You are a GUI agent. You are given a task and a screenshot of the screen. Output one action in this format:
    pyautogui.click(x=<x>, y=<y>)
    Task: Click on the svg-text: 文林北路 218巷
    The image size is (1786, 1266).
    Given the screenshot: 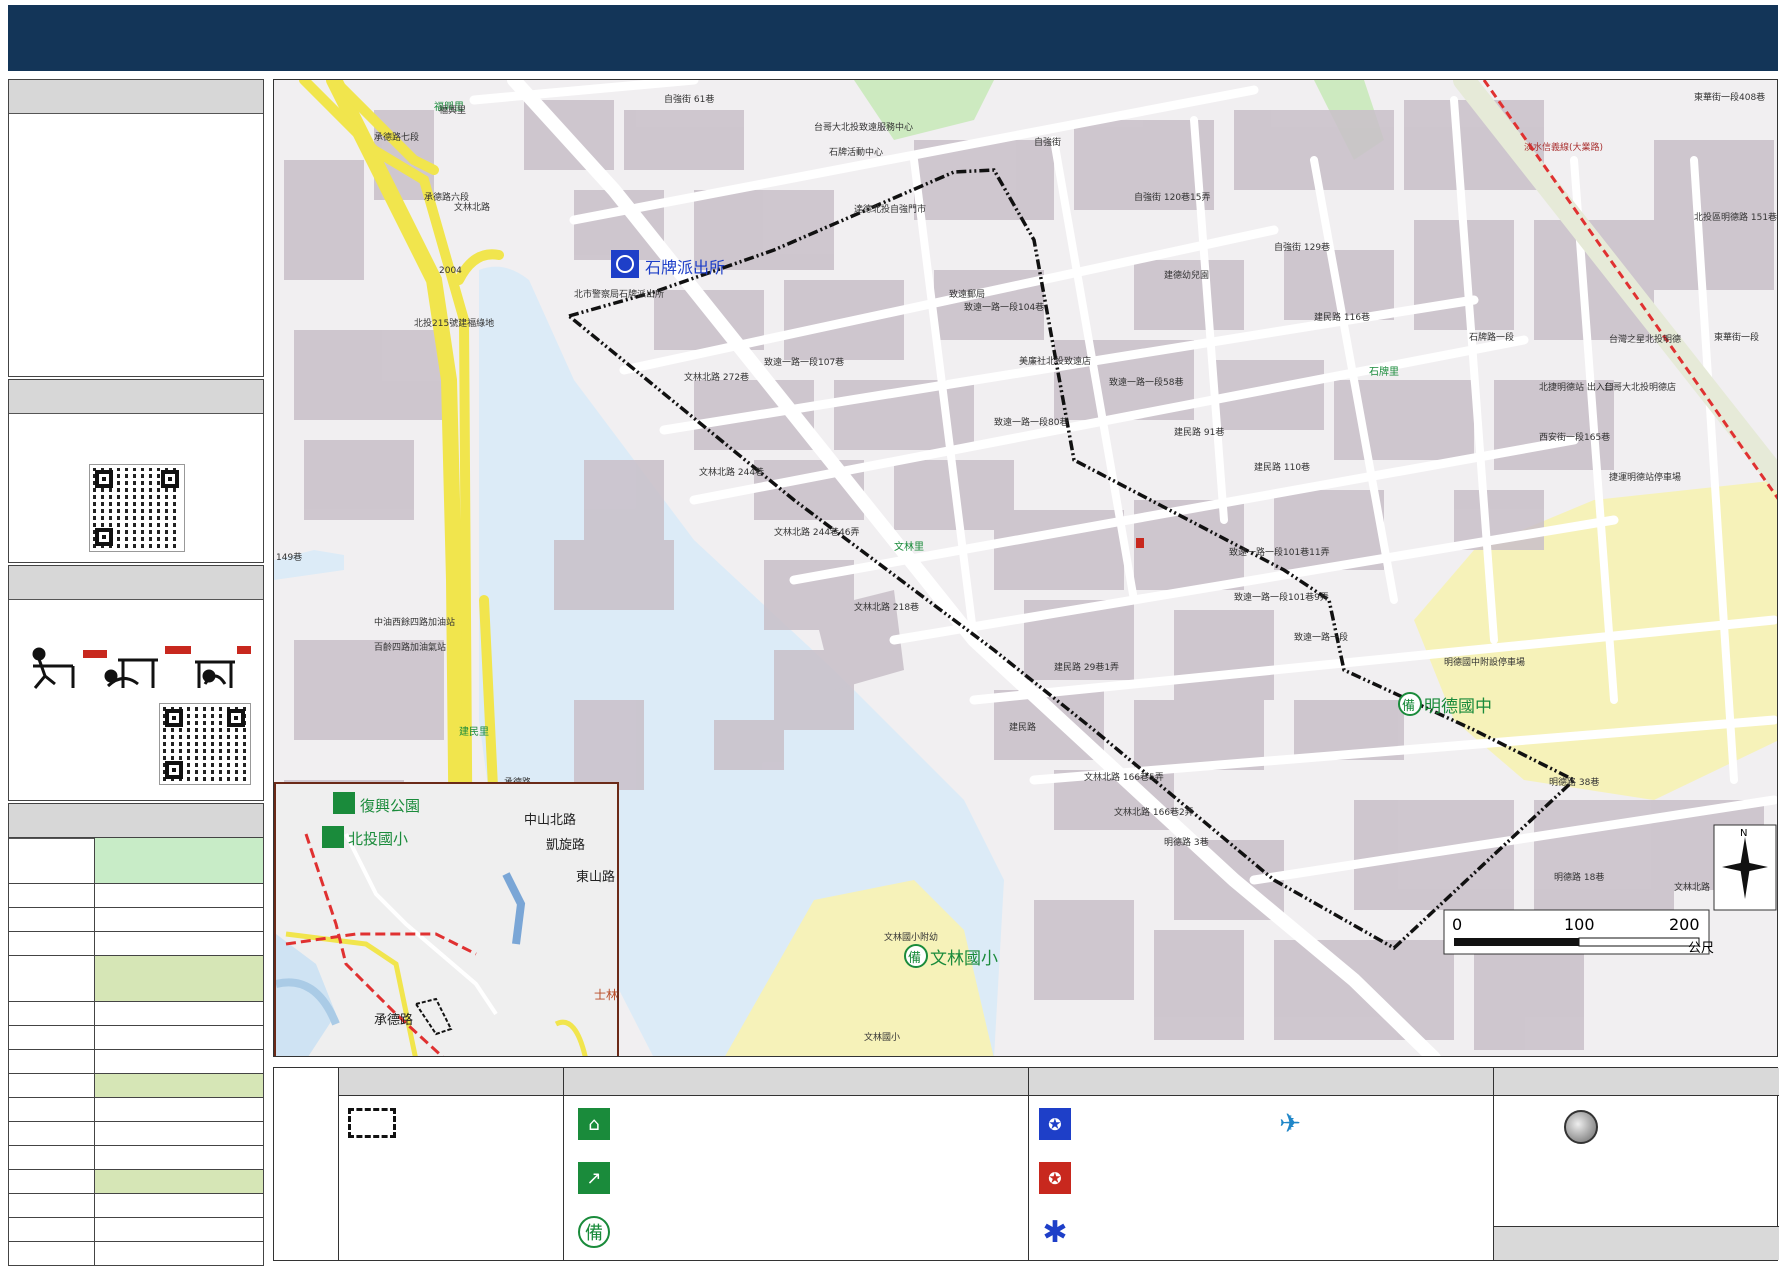 What is the action you would take?
    pyautogui.click(x=886, y=607)
    